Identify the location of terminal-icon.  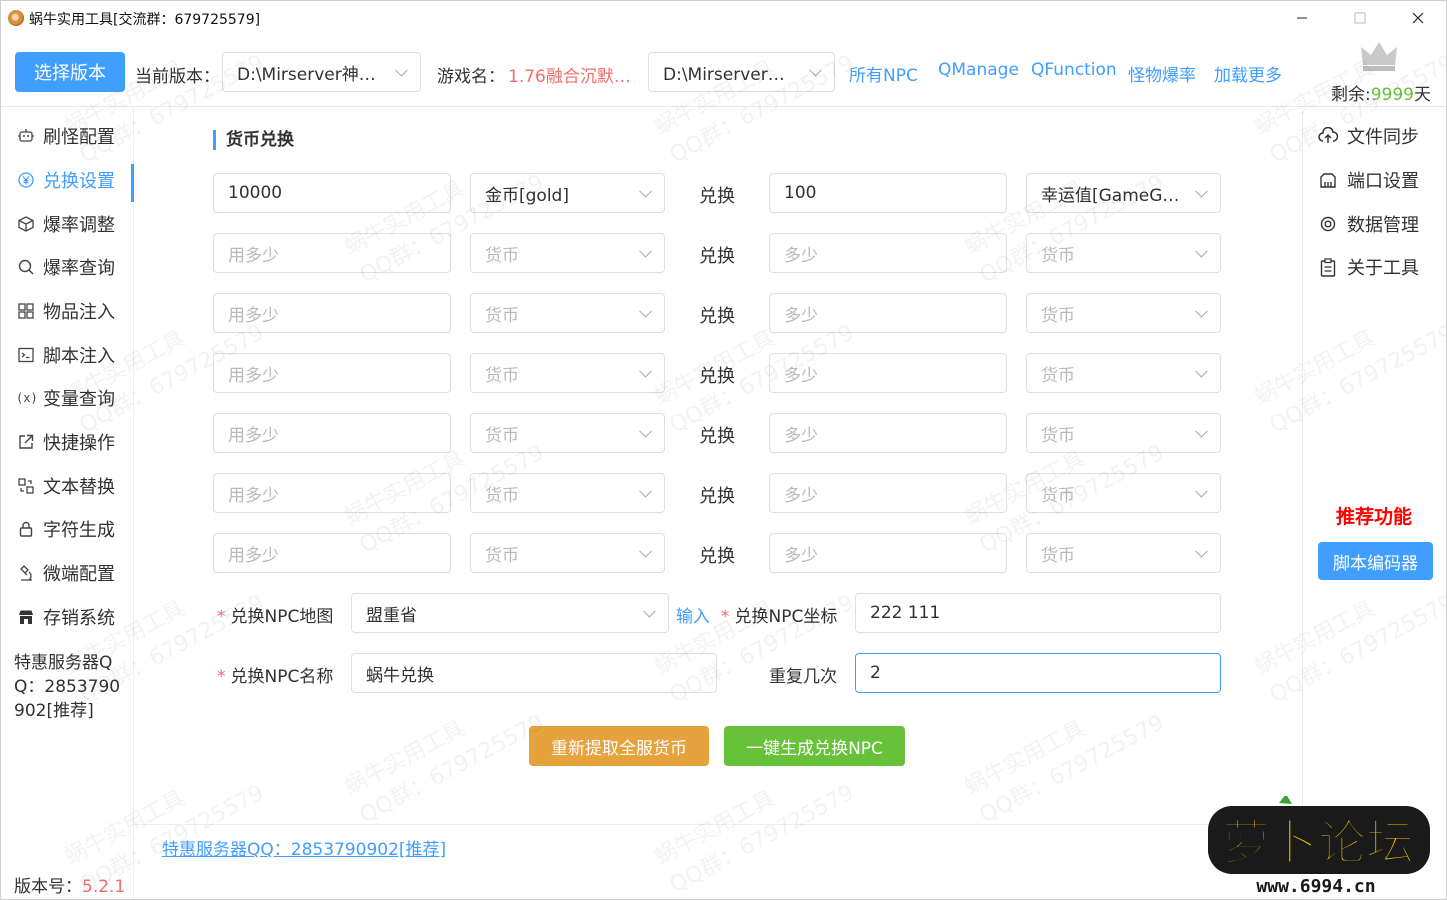
(26, 355).